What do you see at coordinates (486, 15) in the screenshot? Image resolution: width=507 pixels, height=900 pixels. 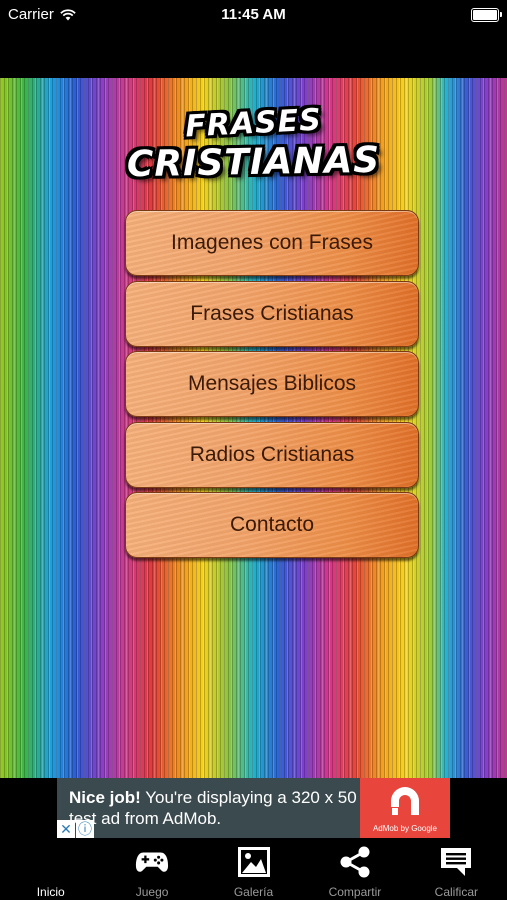 I see `battery-icon` at bounding box center [486, 15].